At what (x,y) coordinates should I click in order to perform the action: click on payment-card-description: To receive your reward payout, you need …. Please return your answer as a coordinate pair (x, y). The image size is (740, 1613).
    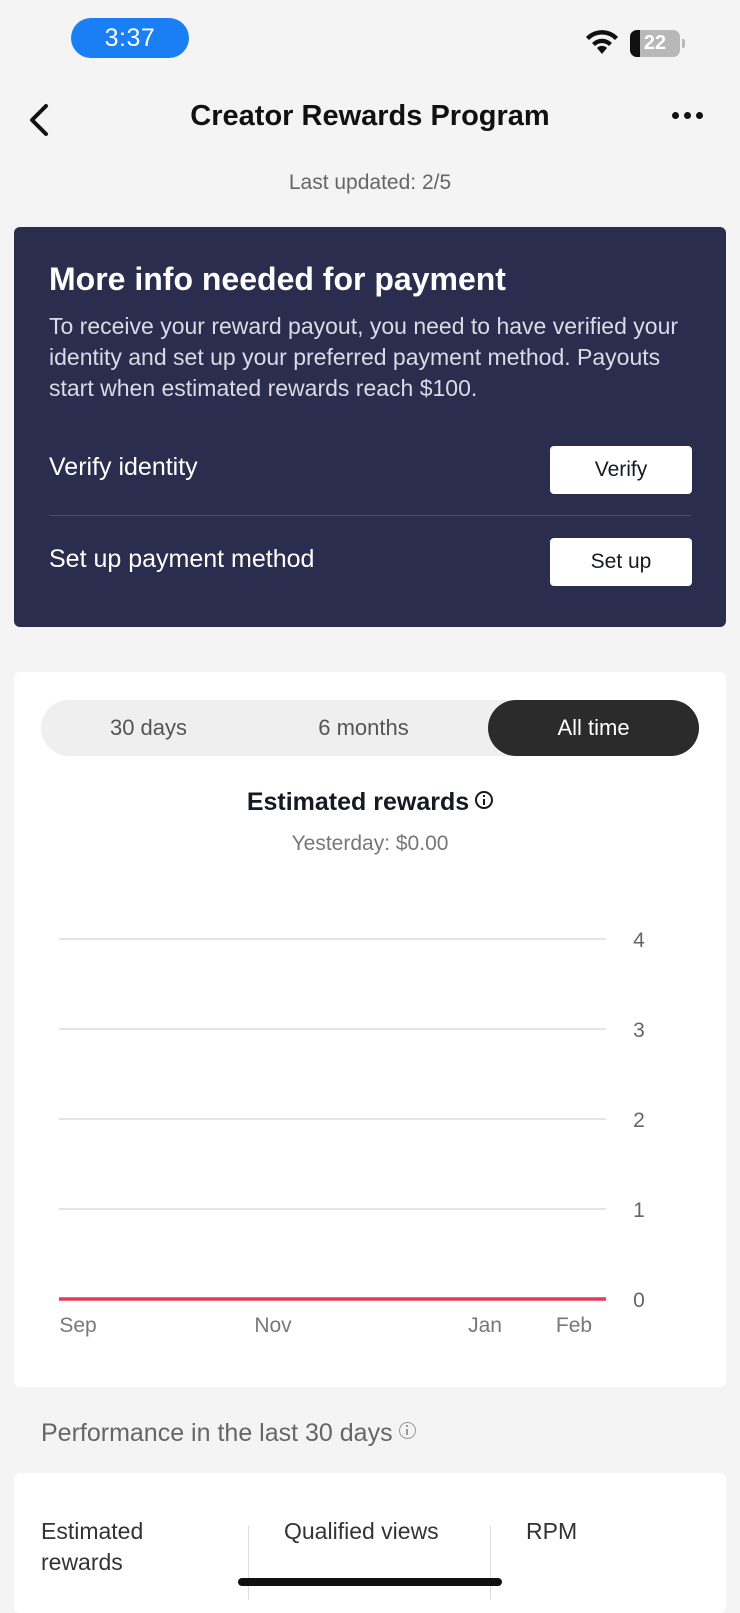
    Looking at the image, I should click on (364, 357).